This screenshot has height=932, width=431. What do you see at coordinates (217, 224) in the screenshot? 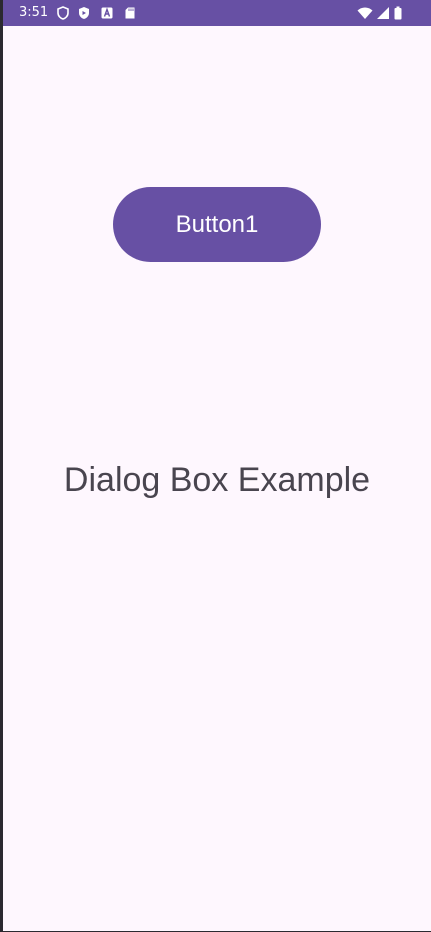
I see `button1: Button1` at bounding box center [217, 224].